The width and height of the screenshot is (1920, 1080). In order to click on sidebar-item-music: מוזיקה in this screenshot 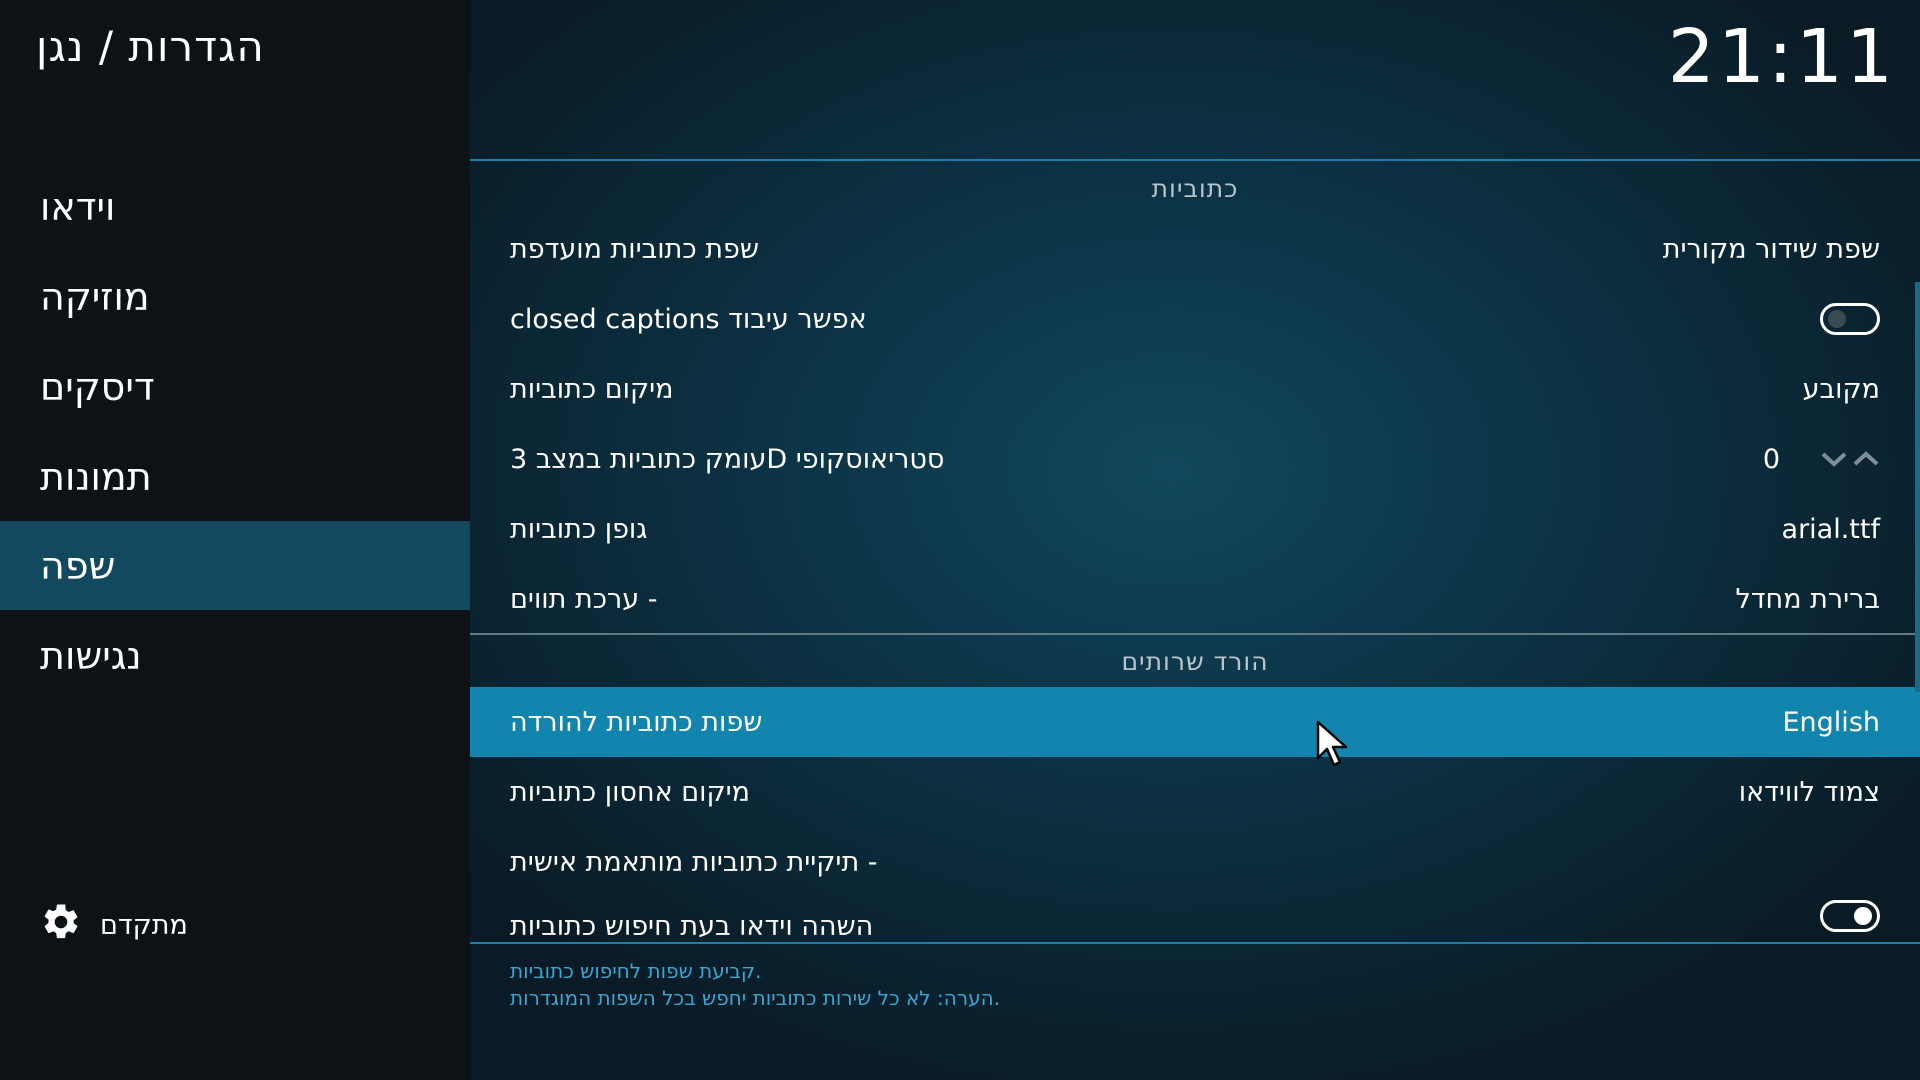, I will do `click(235, 296)`.